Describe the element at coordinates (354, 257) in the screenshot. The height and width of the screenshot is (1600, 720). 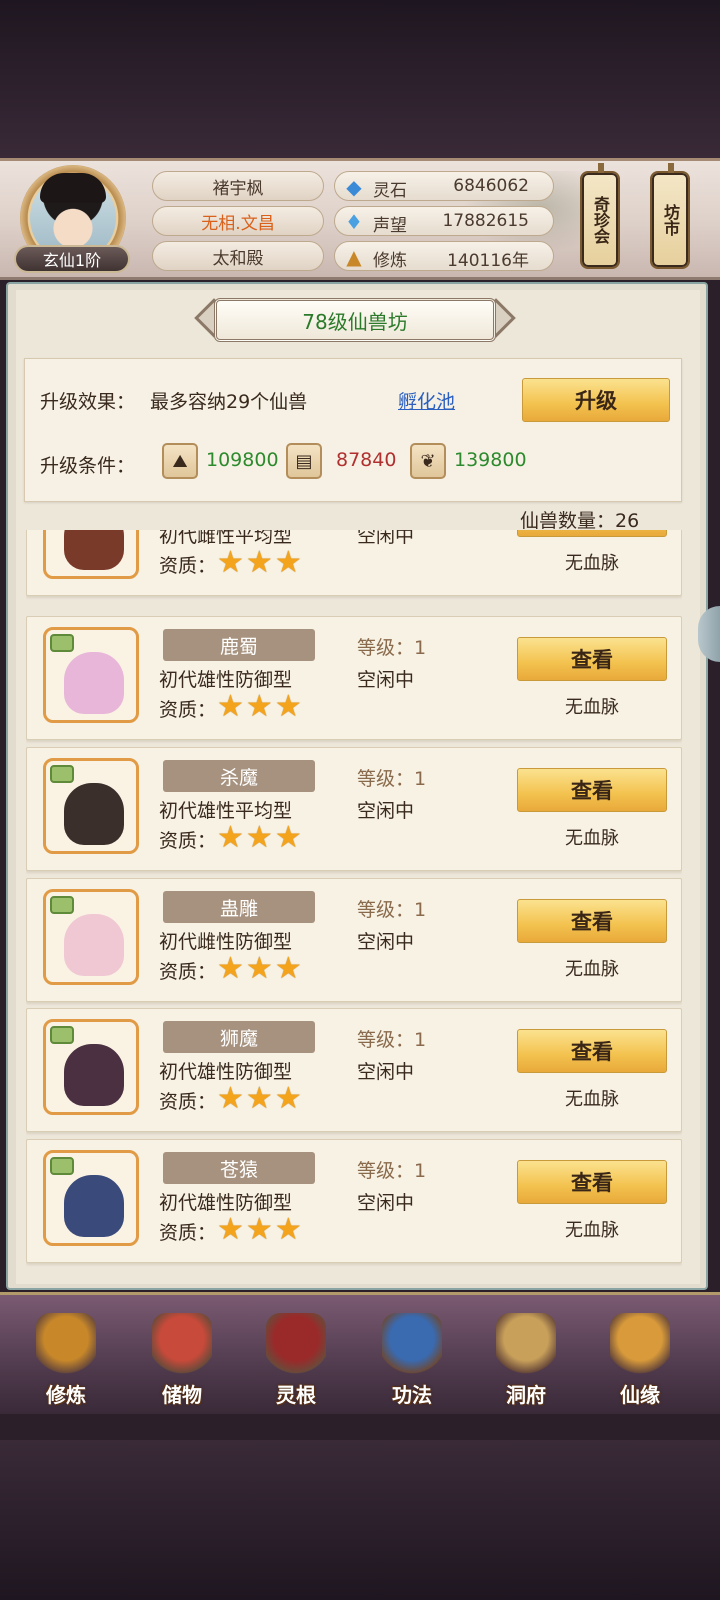
I see `cultivation-icon: ▲` at that location.